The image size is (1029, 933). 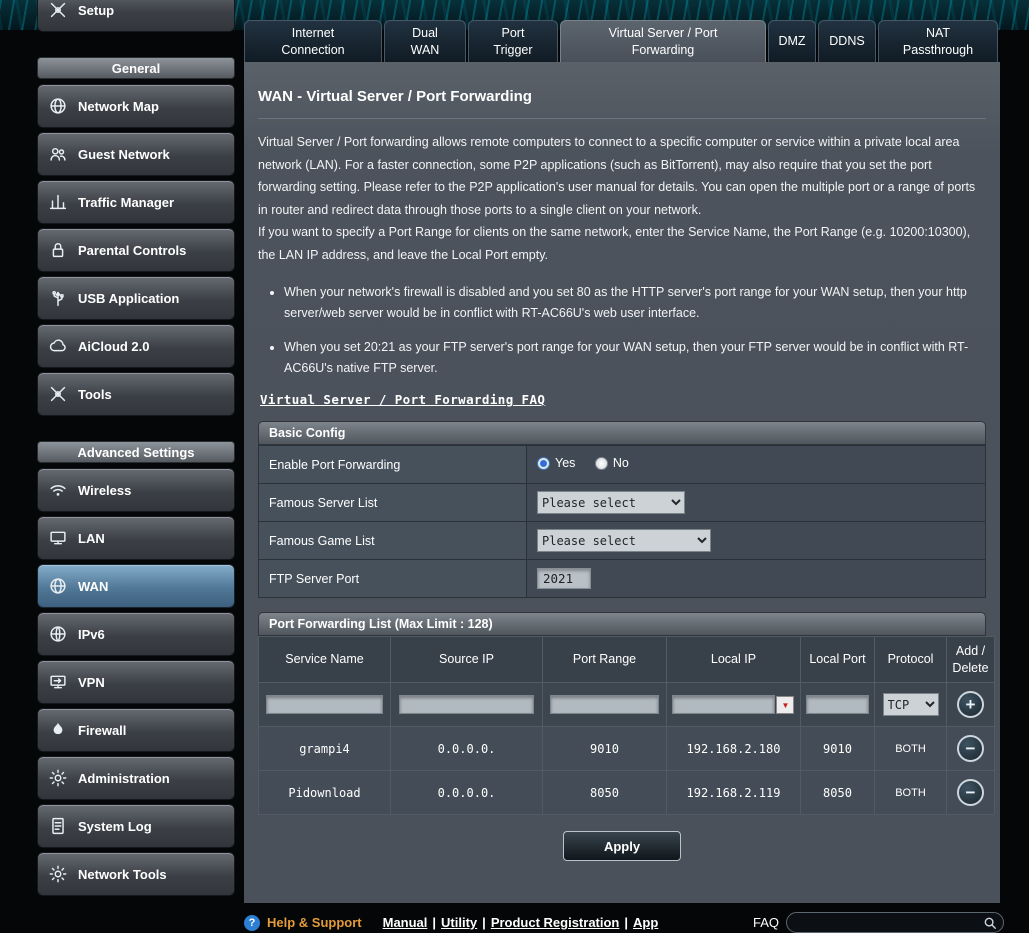 I want to click on setup-tools-icon, so click(x=58, y=10).